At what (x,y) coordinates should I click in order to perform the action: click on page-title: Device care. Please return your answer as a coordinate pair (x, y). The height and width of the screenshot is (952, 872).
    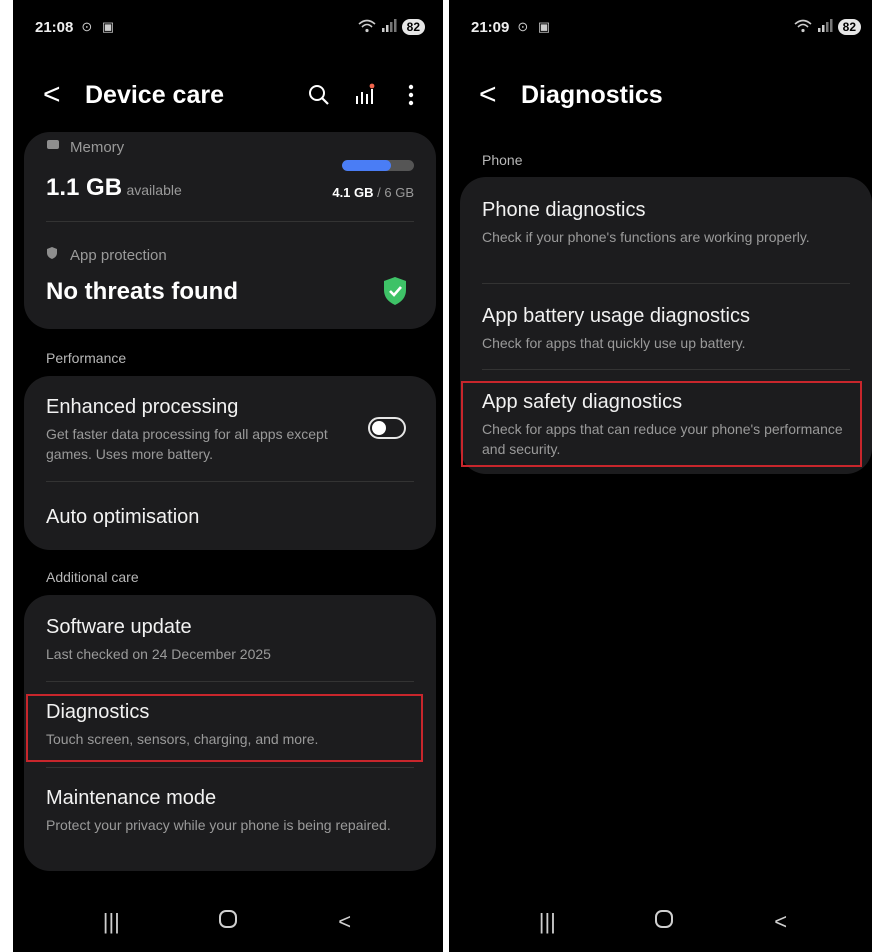
    Looking at the image, I should click on (155, 94).